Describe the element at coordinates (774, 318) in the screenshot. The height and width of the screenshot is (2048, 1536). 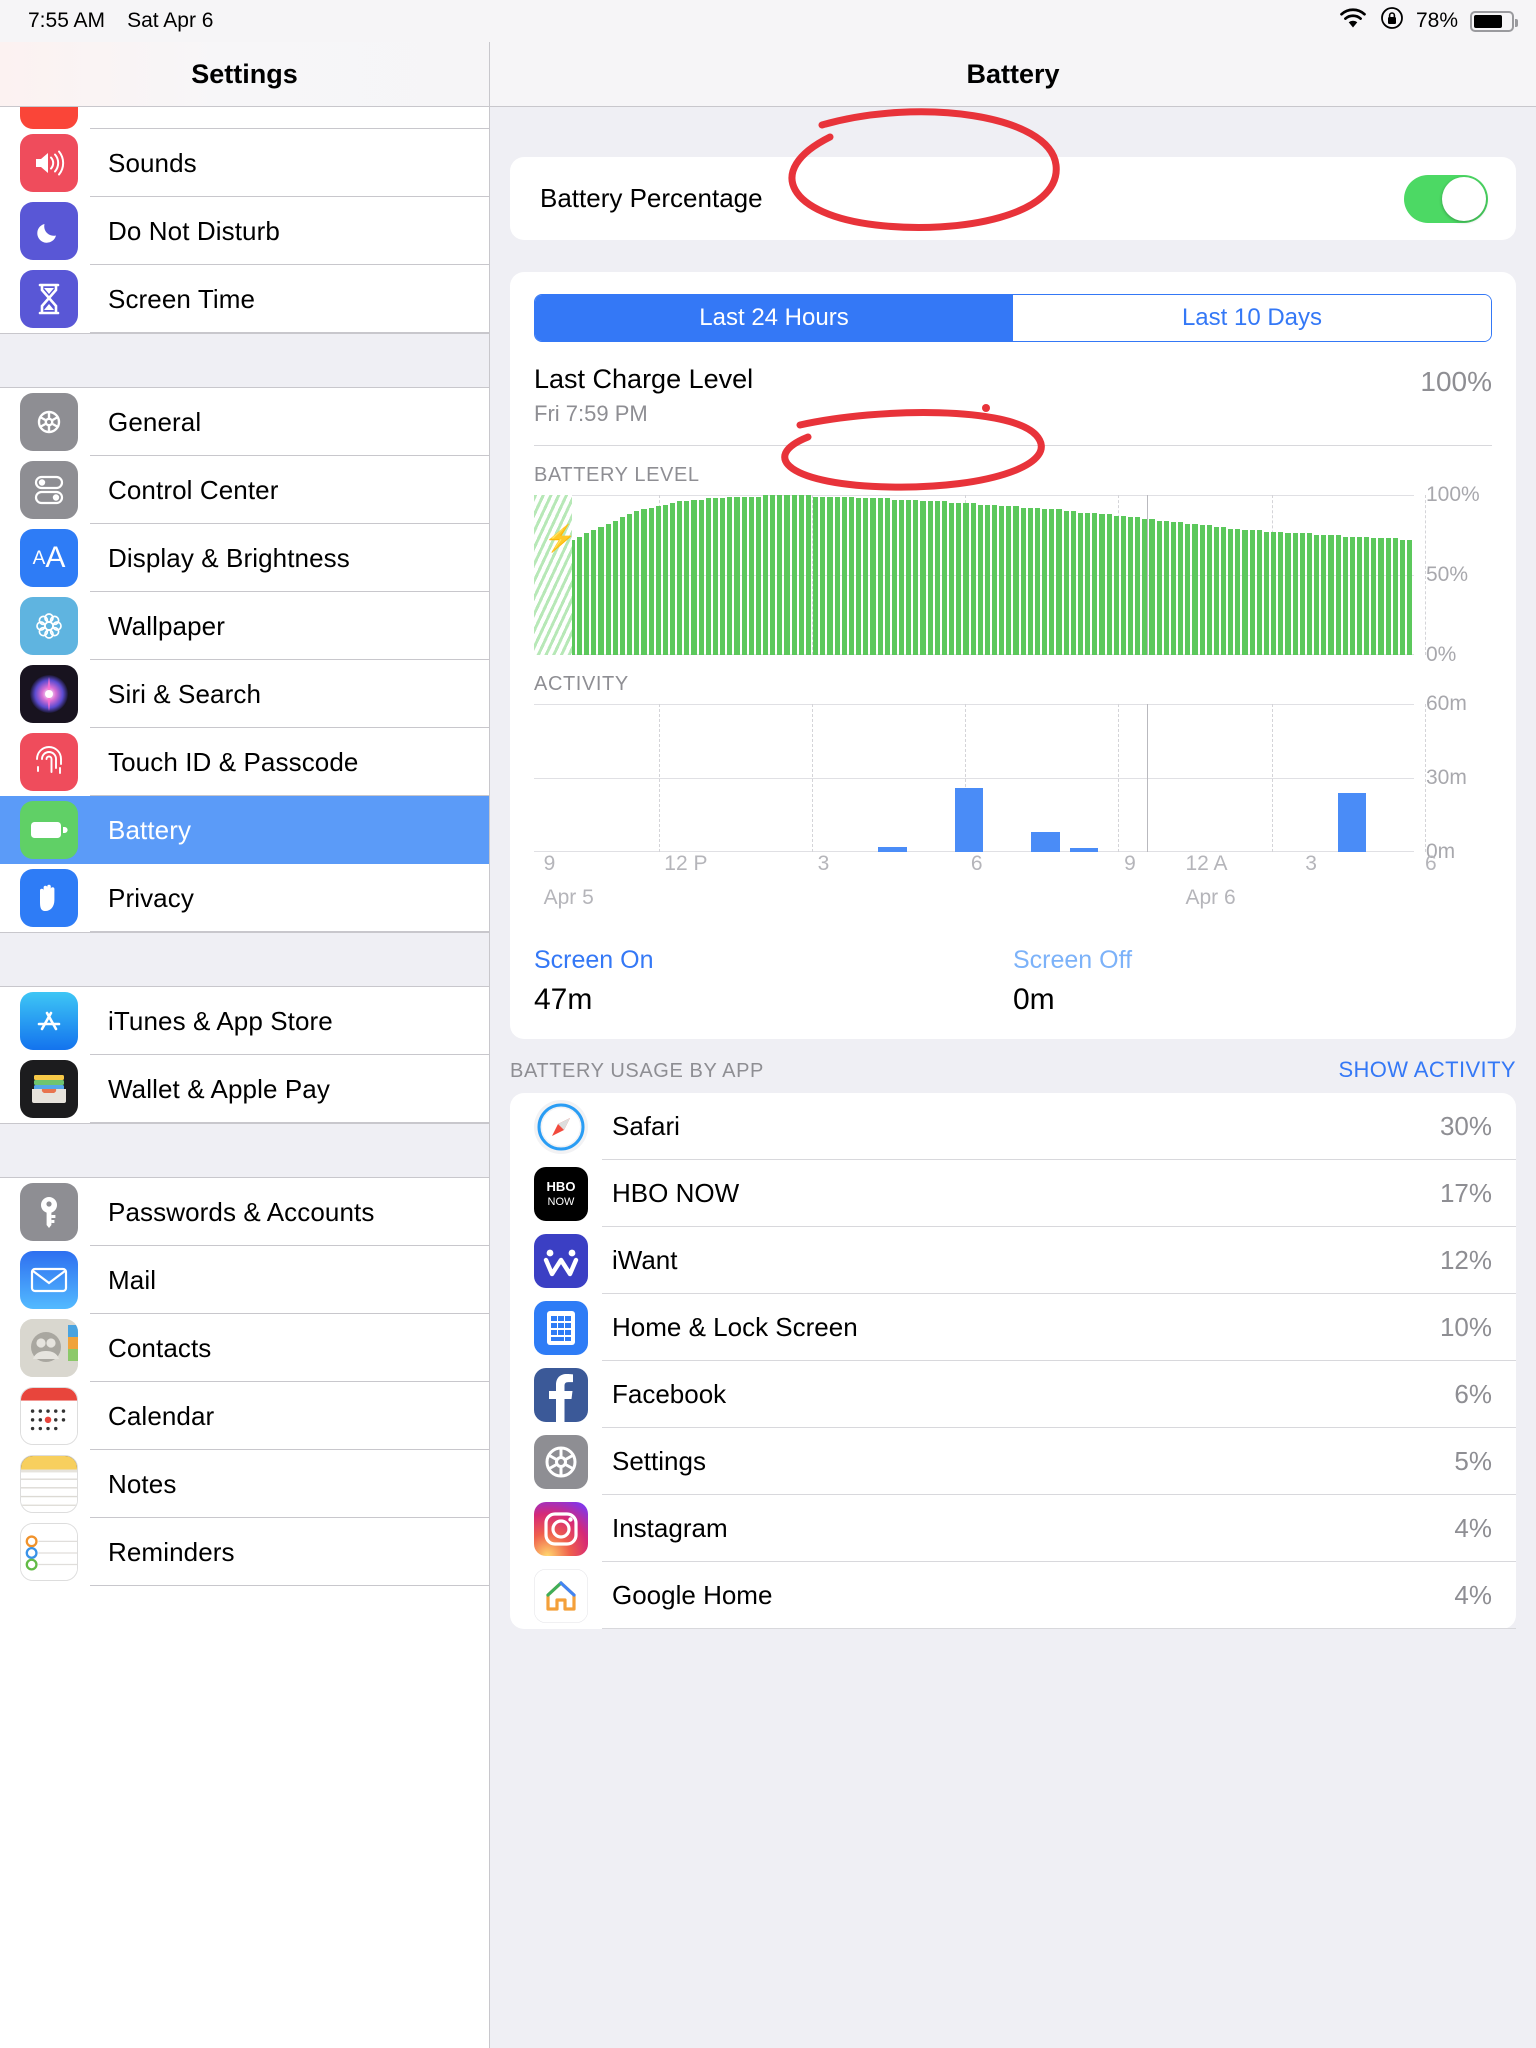
I see `tab-last-24-hours: Last 24 Hours` at that location.